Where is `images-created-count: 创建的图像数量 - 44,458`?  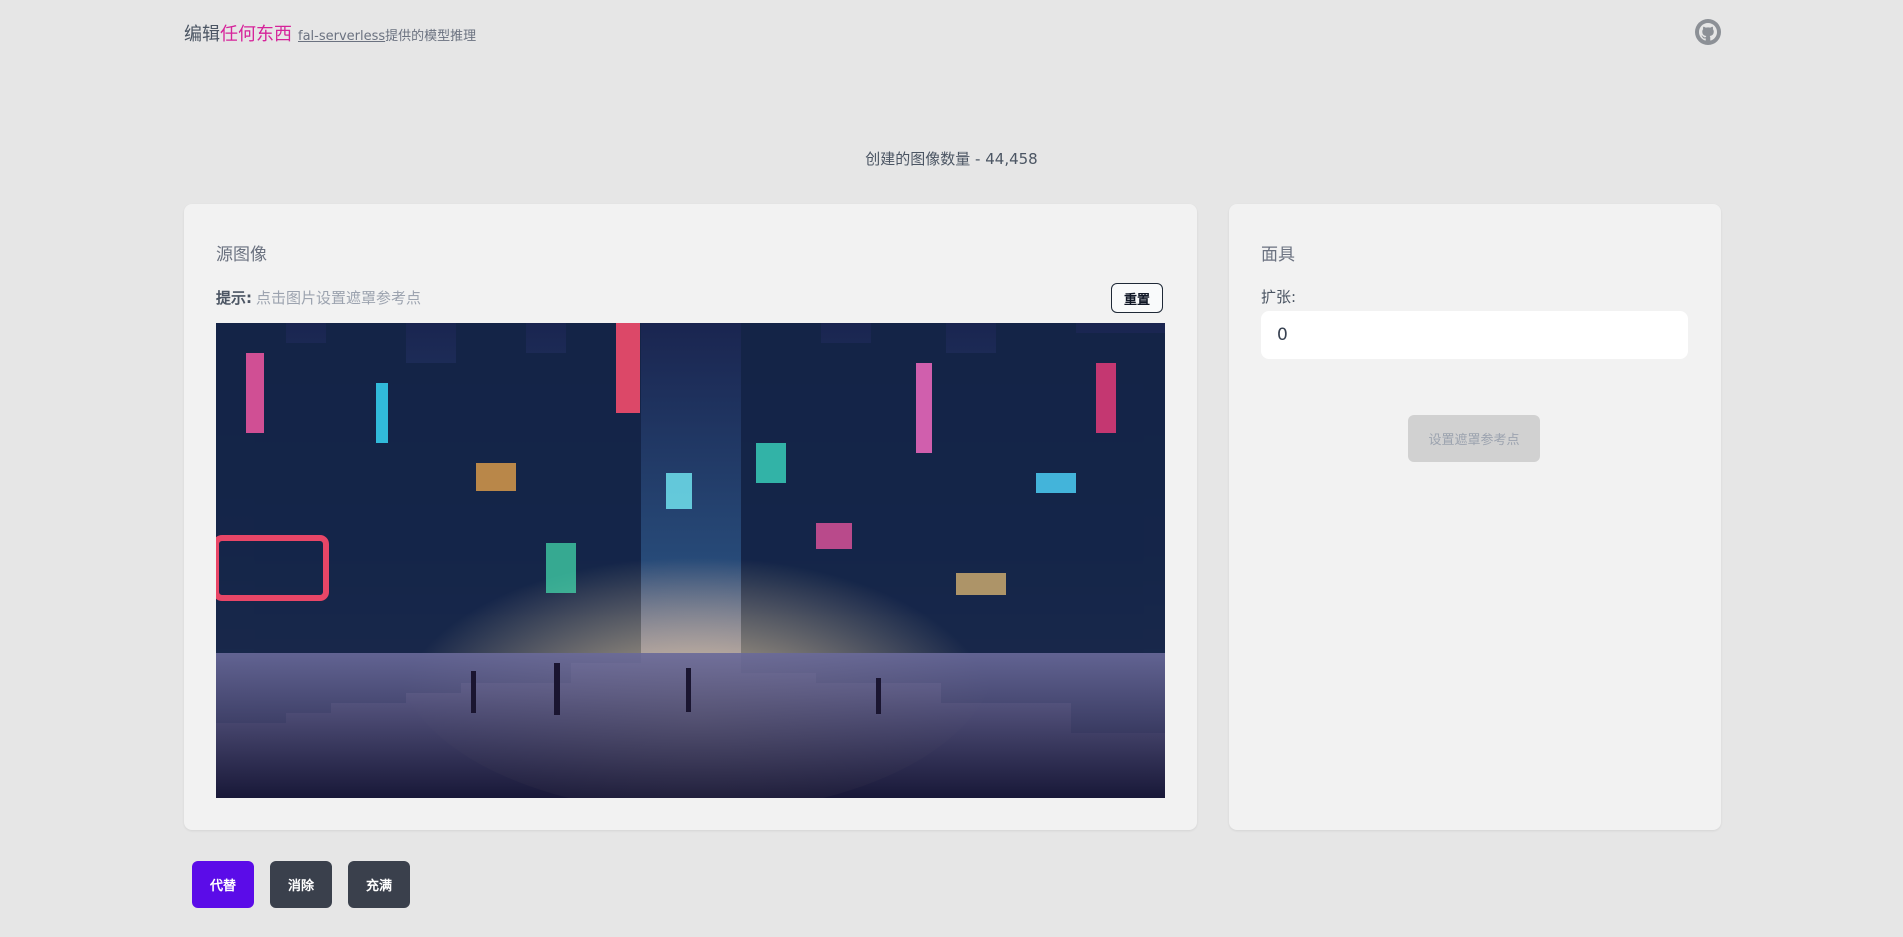
images-created-count: 创建的图像数量 - 44,458 is located at coordinates (951, 159).